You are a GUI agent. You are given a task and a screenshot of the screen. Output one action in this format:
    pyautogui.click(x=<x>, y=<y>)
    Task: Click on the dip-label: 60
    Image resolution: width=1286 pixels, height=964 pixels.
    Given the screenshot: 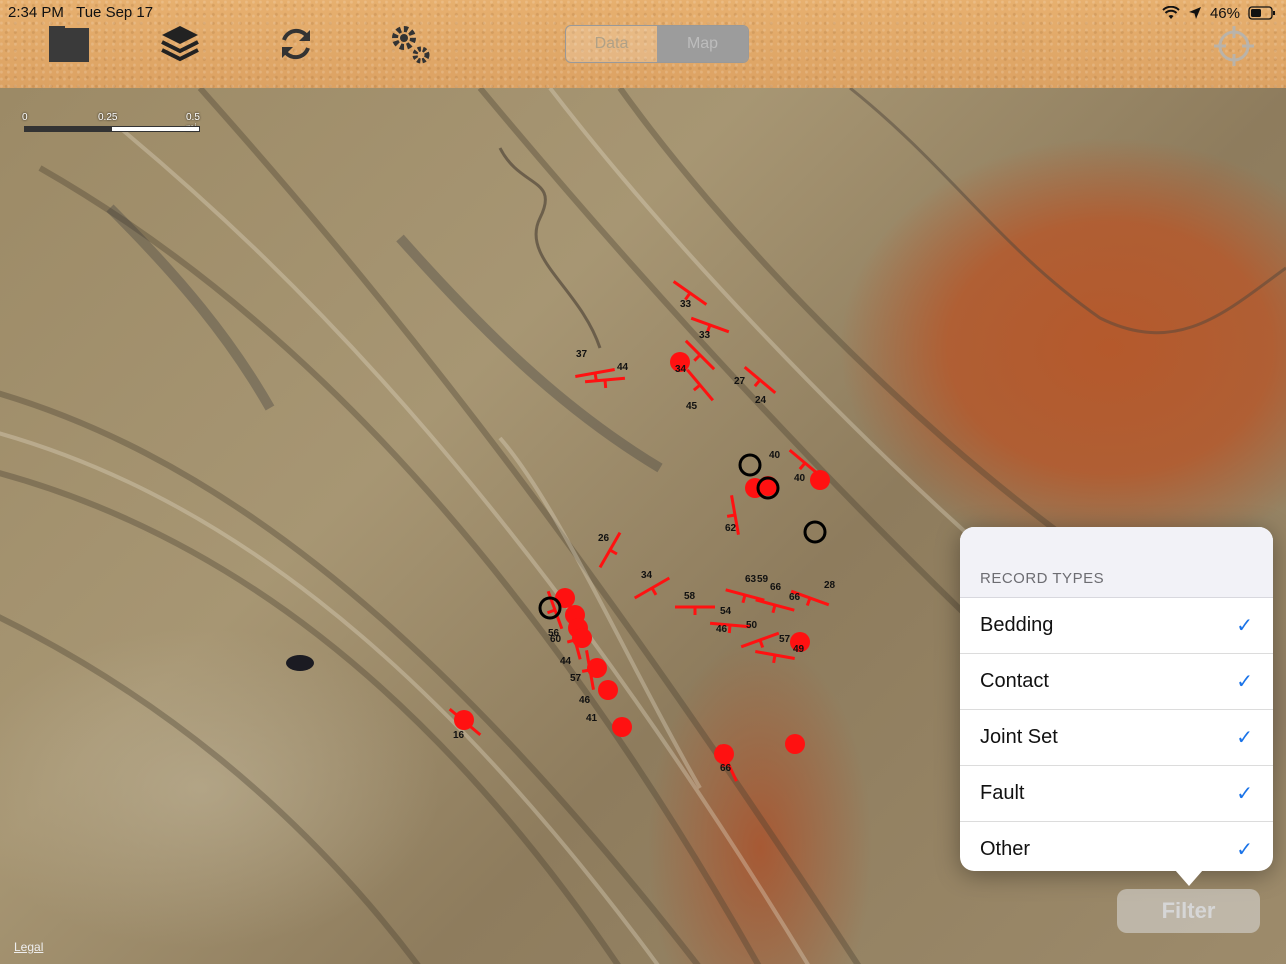 What is the action you would take?
    pyautogui.click(x=556, y=639)
    